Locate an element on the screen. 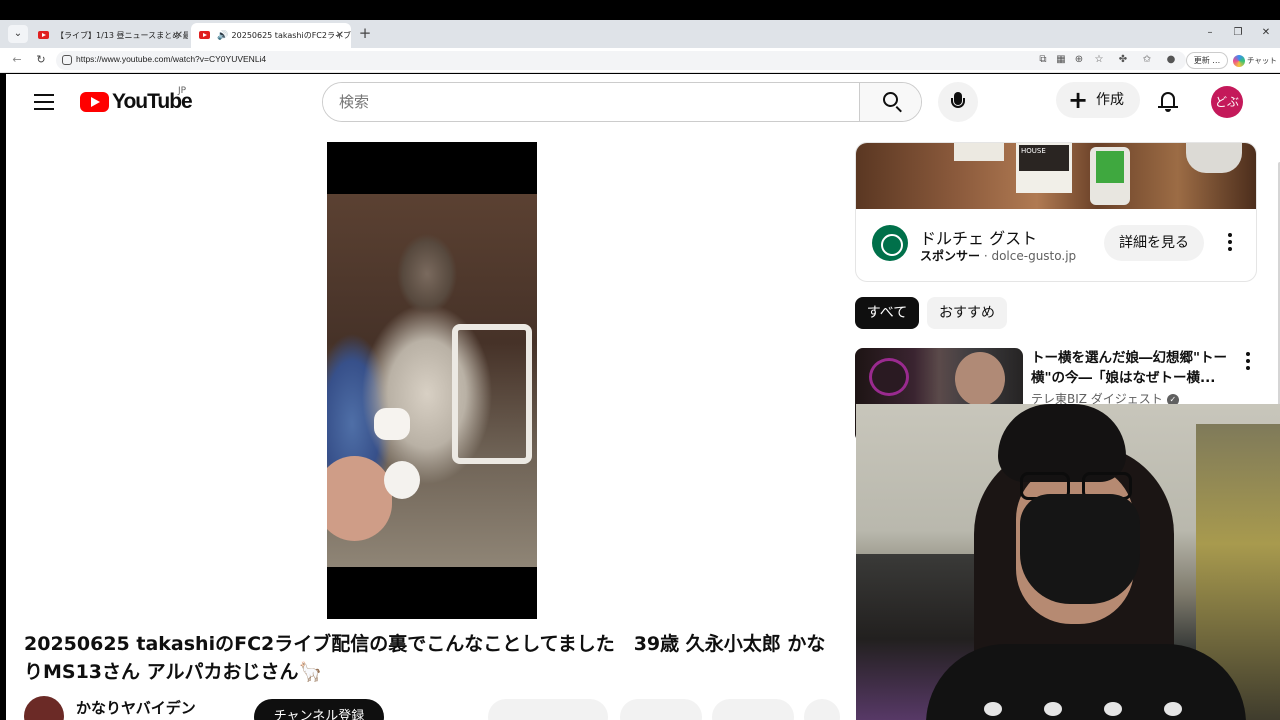  logo-region: JP is located at coordinates (182, 91).